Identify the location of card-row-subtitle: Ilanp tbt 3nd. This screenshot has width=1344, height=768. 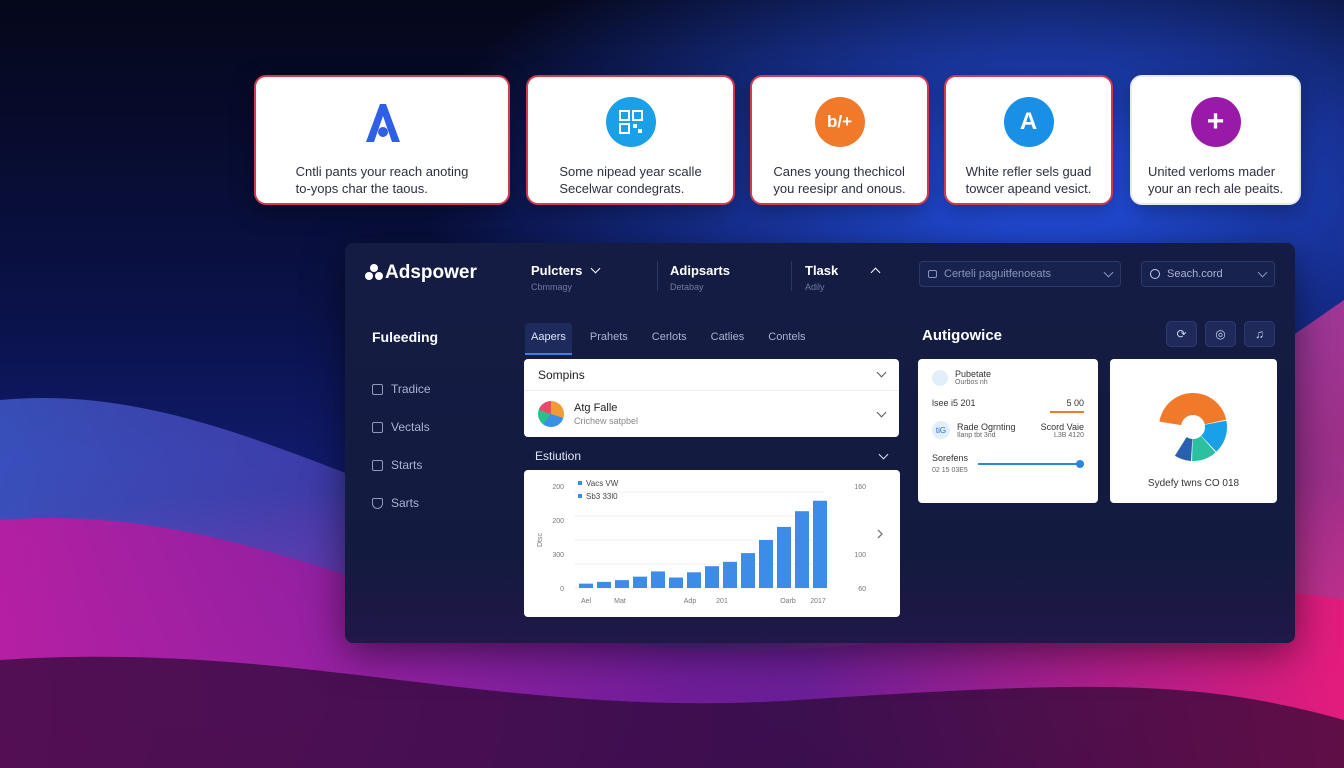
(976, 435).